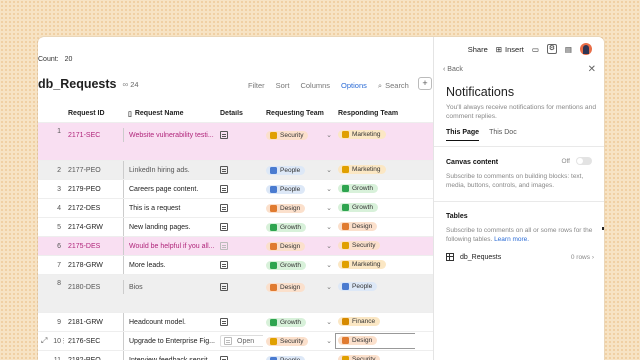 This screenshot has height=360, width=640. Describe the element at coordinates (170, 208) in the screenshot. I see `request-name-cell: This is a request` at that location.